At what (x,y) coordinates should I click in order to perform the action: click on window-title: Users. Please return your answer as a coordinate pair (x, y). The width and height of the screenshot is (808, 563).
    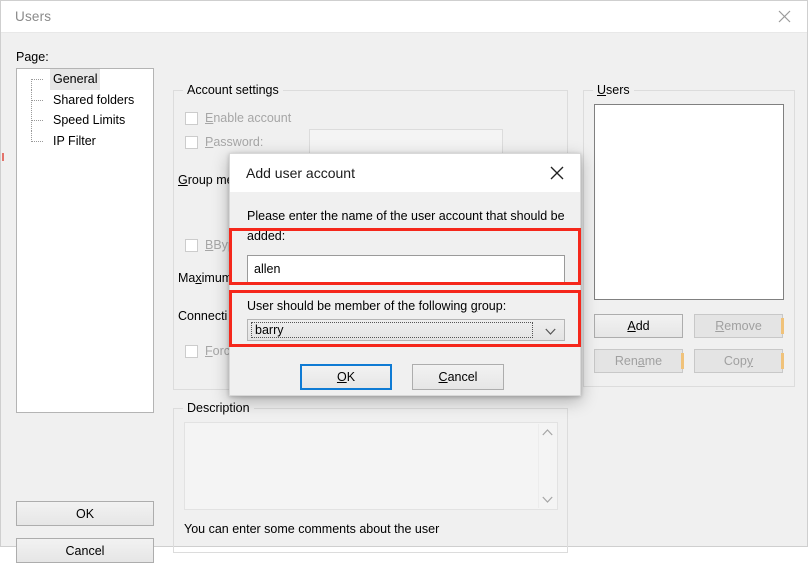
    Looking at the image, I should click on (33, 16).